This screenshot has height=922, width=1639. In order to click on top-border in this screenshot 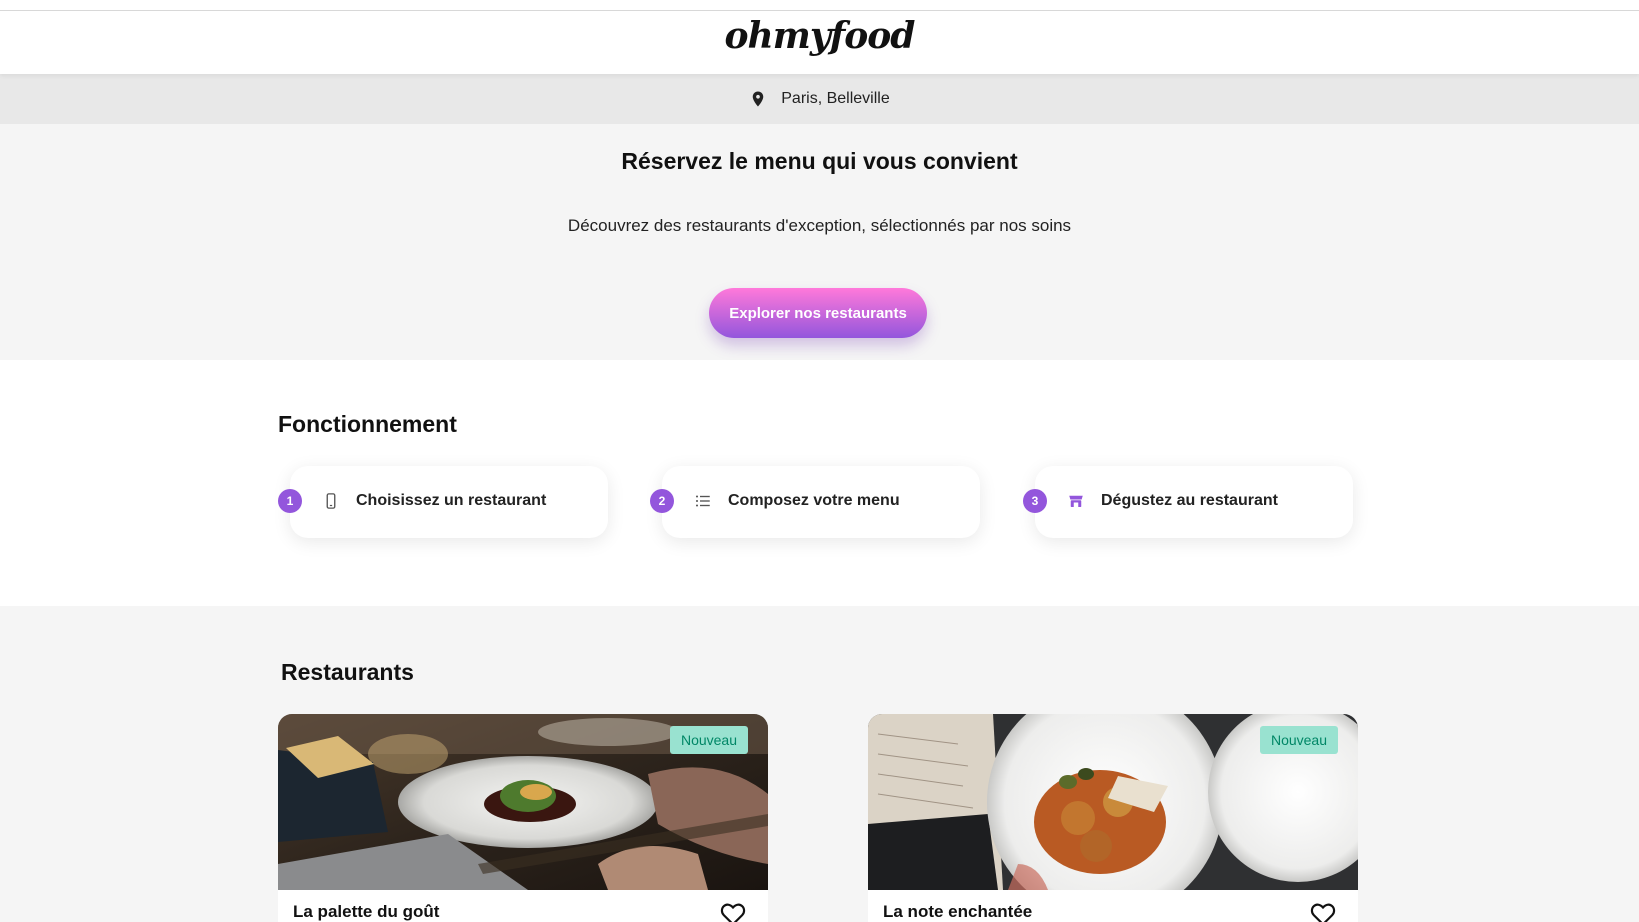, I will do `click(819, 5)`.